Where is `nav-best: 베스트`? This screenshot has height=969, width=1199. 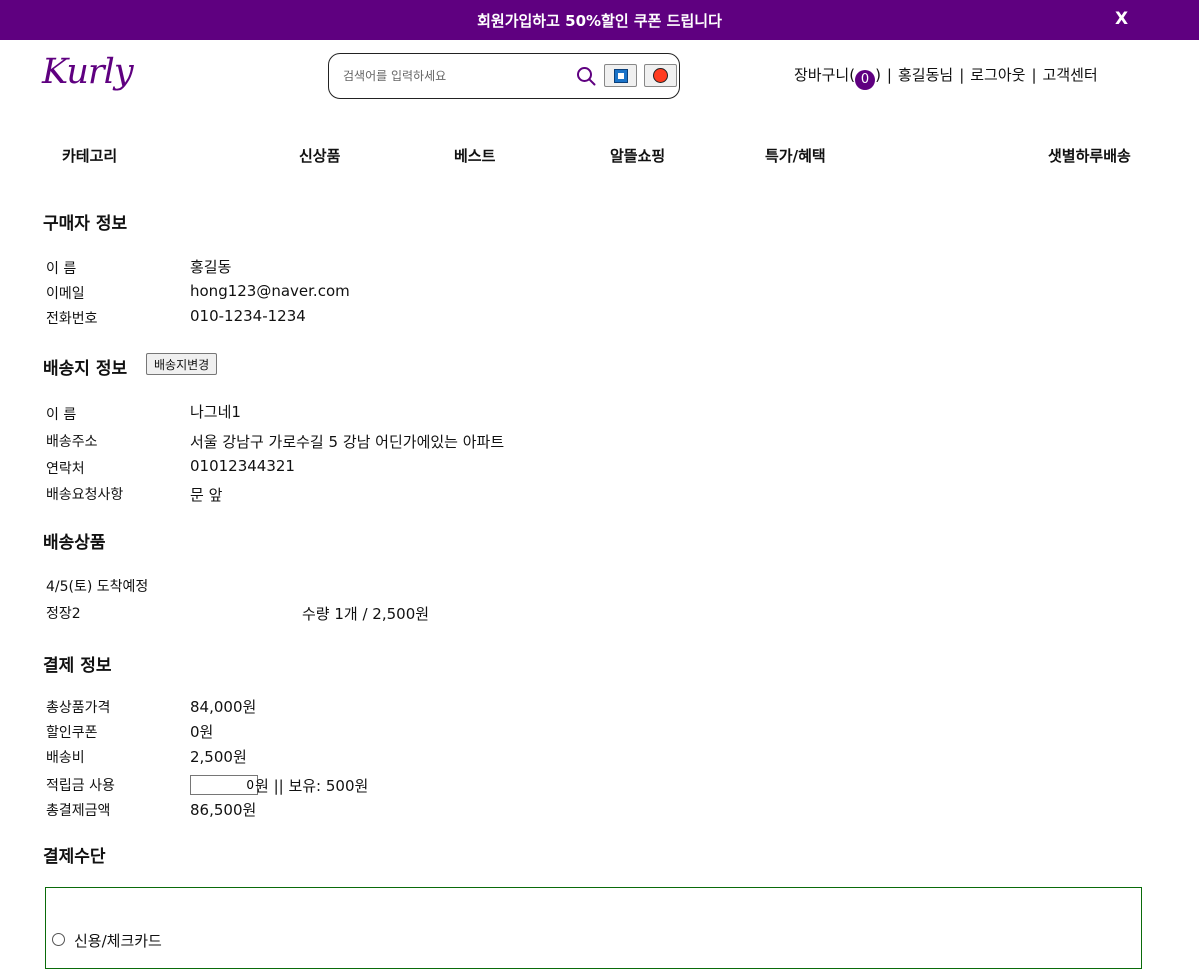
nav-best: 베스트 is located at coordinates (474, 155).